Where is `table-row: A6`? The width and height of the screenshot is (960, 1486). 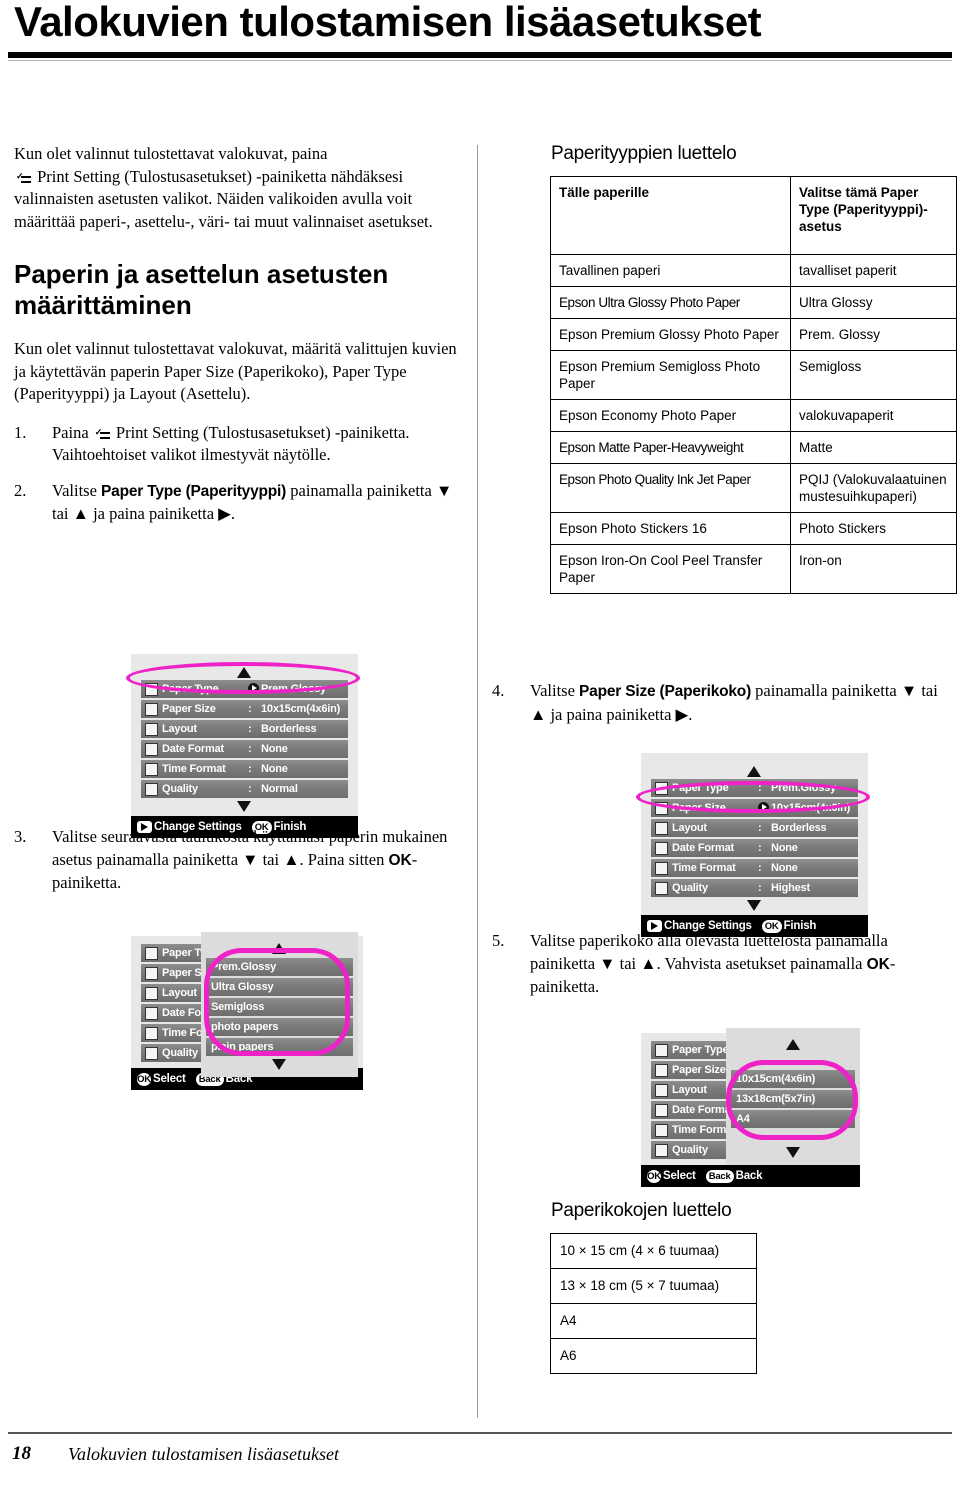 table-row: A6 is located at coordinates (653, 1356).